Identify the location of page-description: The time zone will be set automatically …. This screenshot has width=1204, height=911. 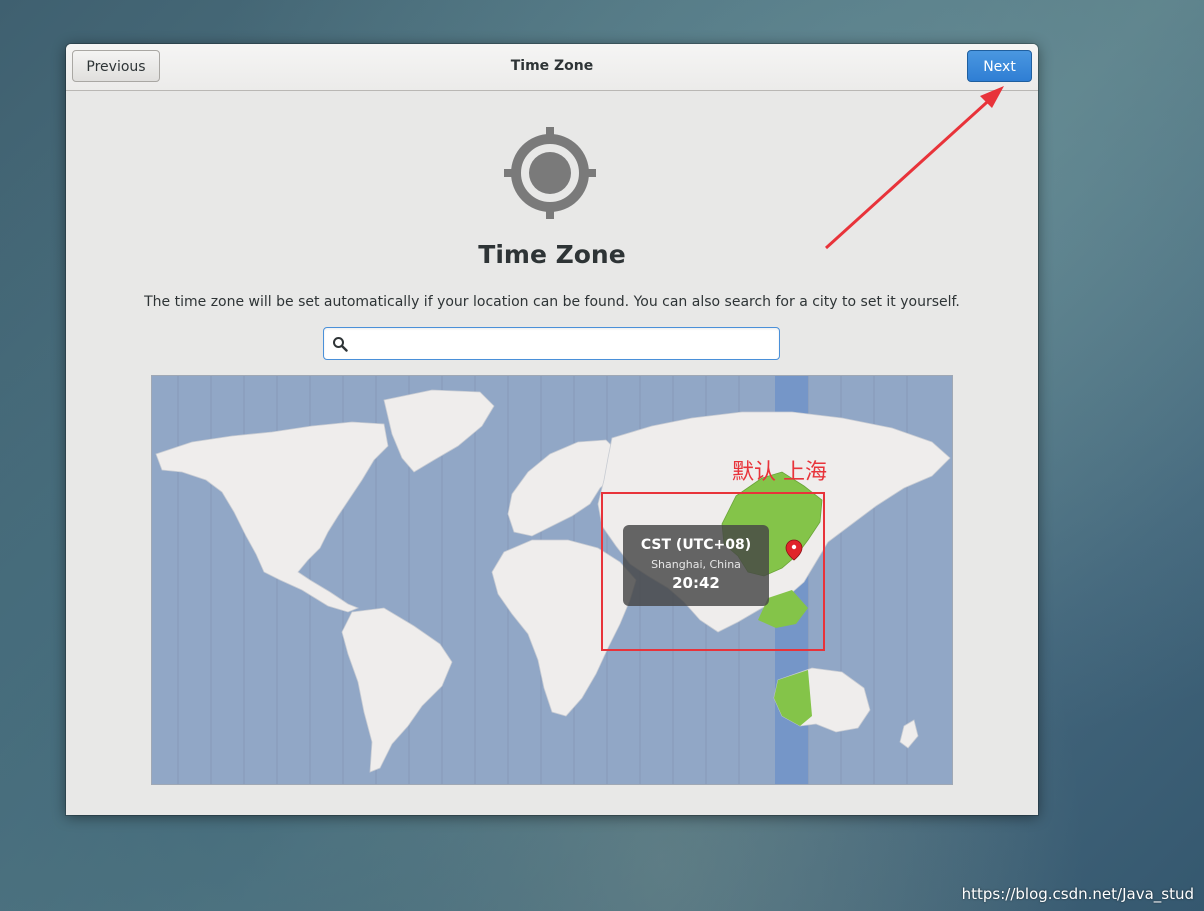
(552, 302).